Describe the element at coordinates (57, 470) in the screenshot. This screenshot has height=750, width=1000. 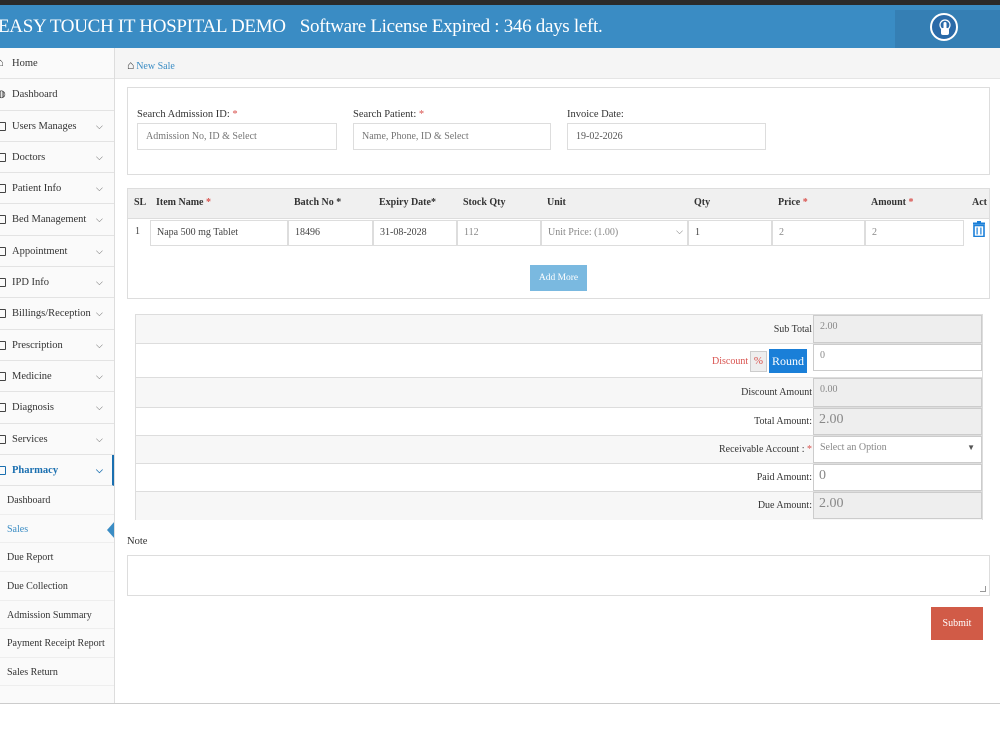
I see `sidebar-item-pharmacy: Pharmacy ⌵` at that location.